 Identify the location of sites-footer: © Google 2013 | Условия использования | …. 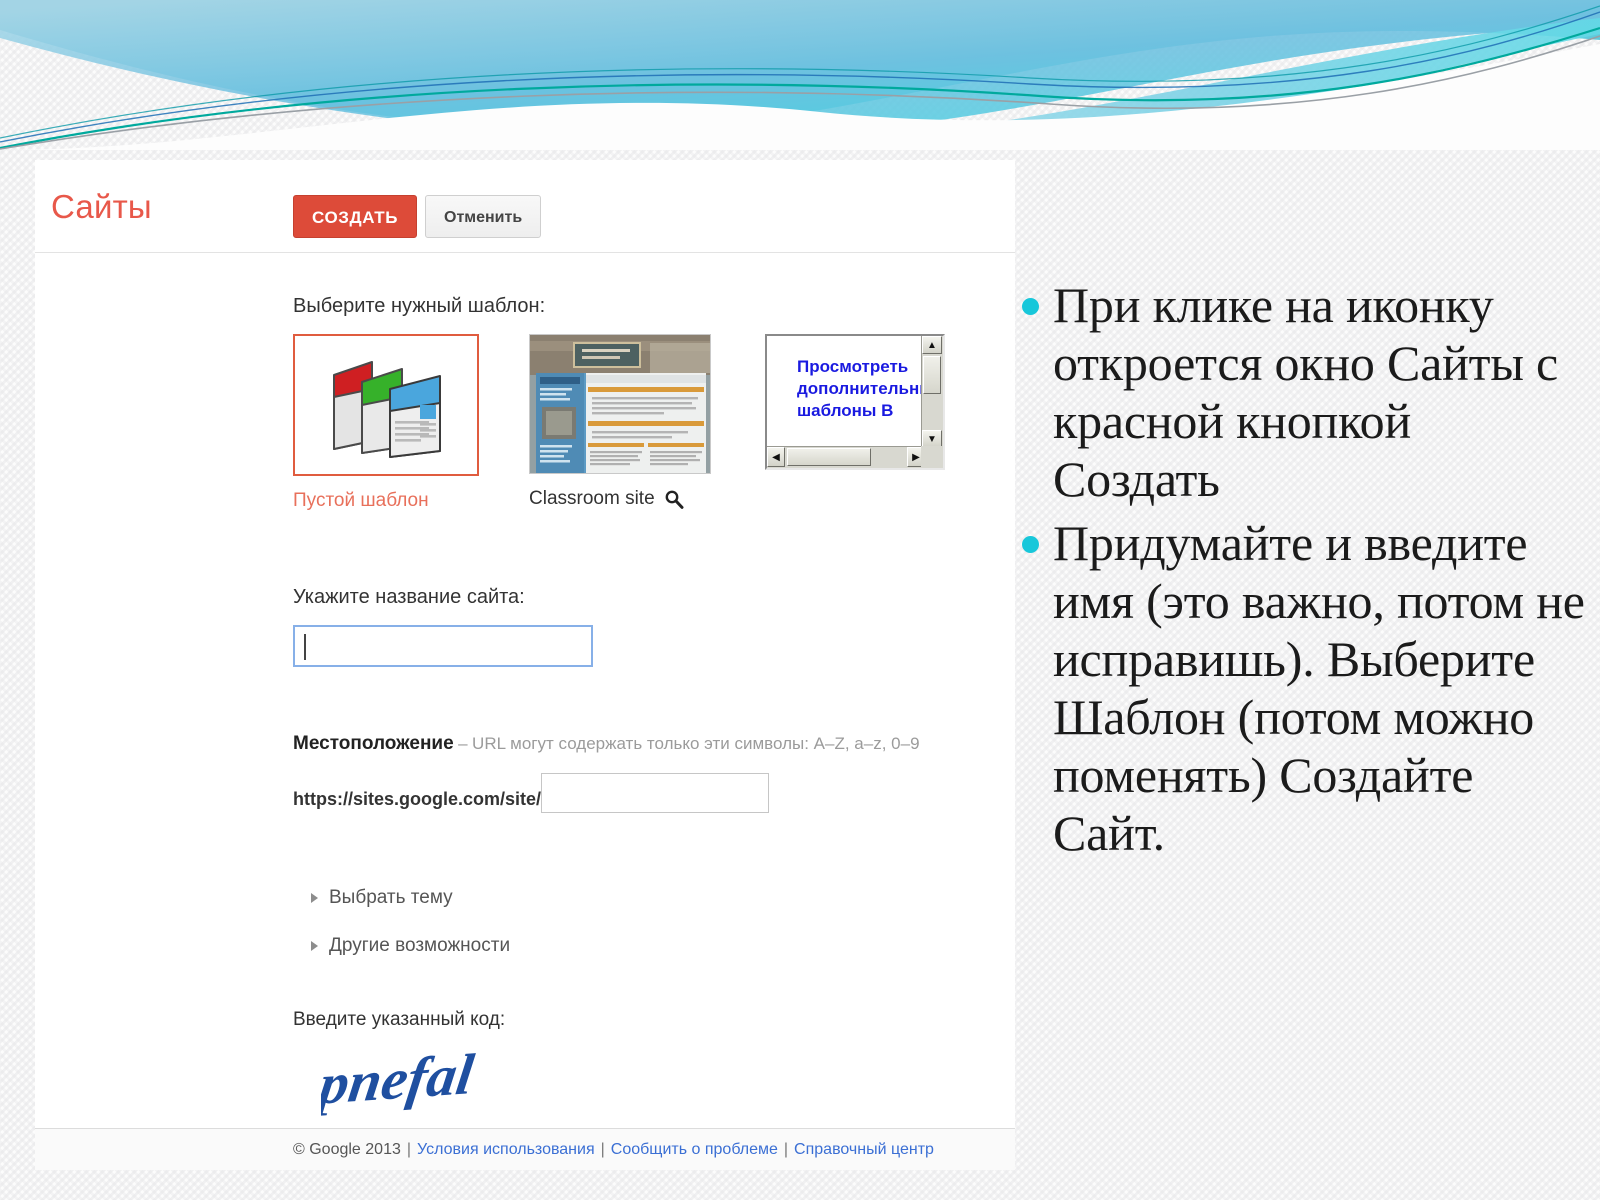
(525, 1149).